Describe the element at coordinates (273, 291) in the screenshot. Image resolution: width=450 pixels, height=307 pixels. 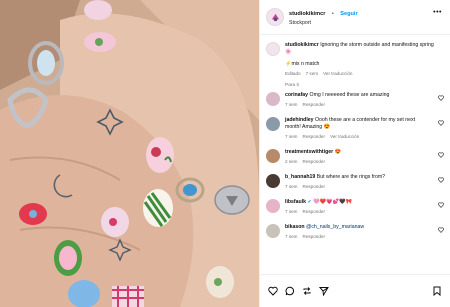
I see `like-heart-icon` at that location.